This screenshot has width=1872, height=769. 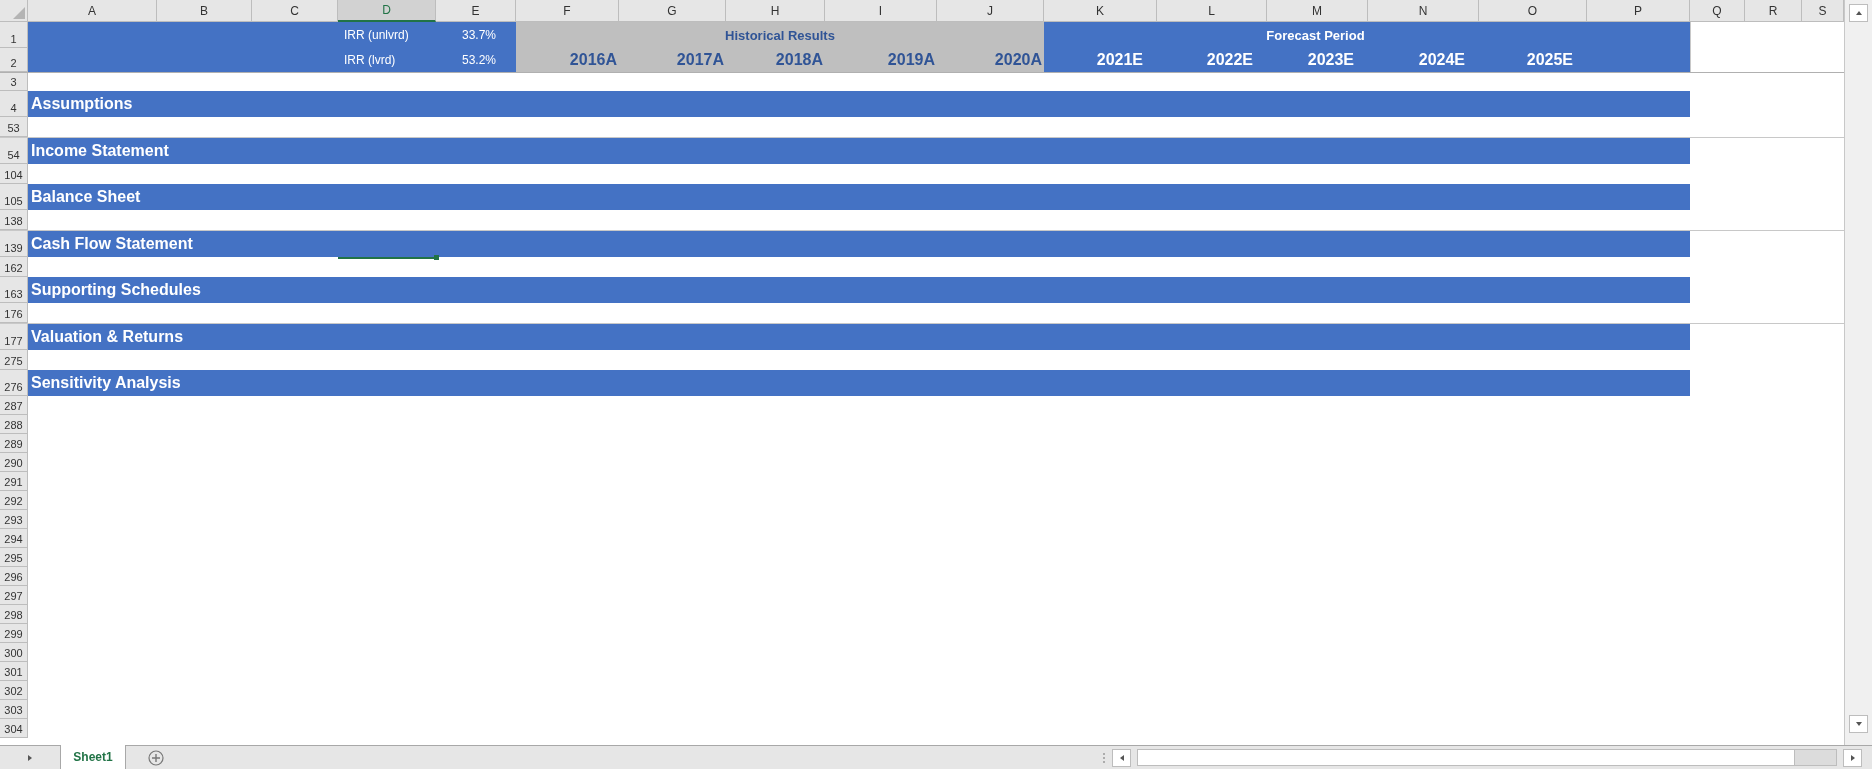 I want to click on row-number: 176, so click(x=14, y=313).